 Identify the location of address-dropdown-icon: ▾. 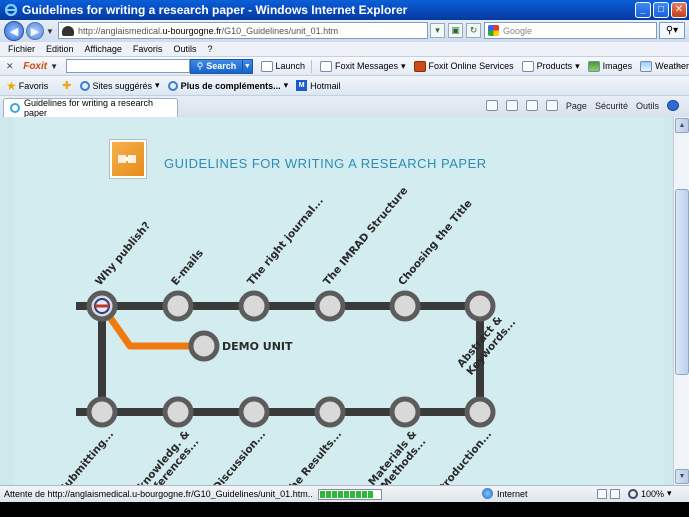
(437, 30).